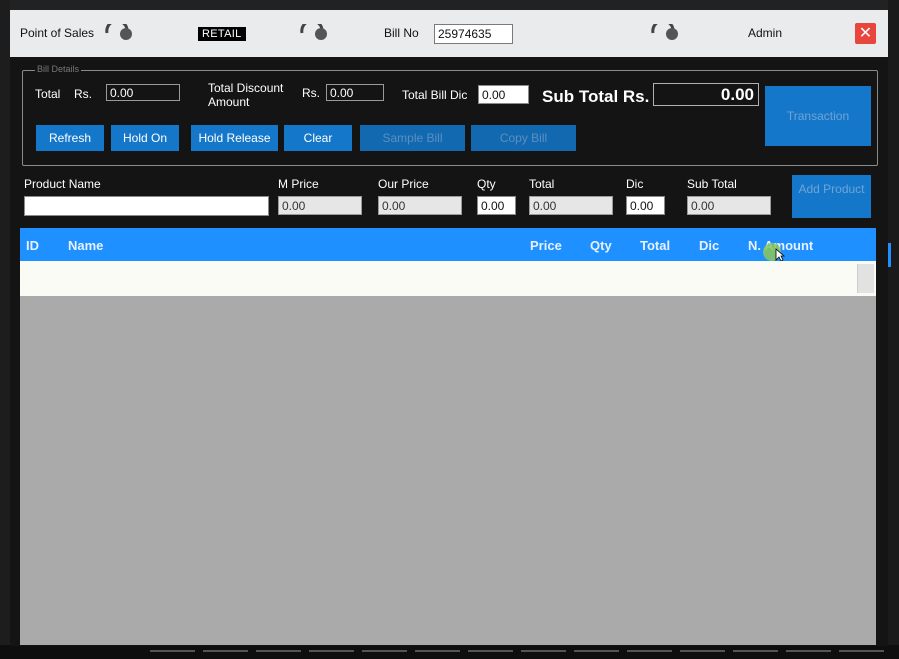 Image resolution: width=899 pixels, height=659 pixels. What do you see at coordinates (712, 184) in the screenshot?
I see `product-sub-total-label: Sub Total` at bounding box center [712, 184].